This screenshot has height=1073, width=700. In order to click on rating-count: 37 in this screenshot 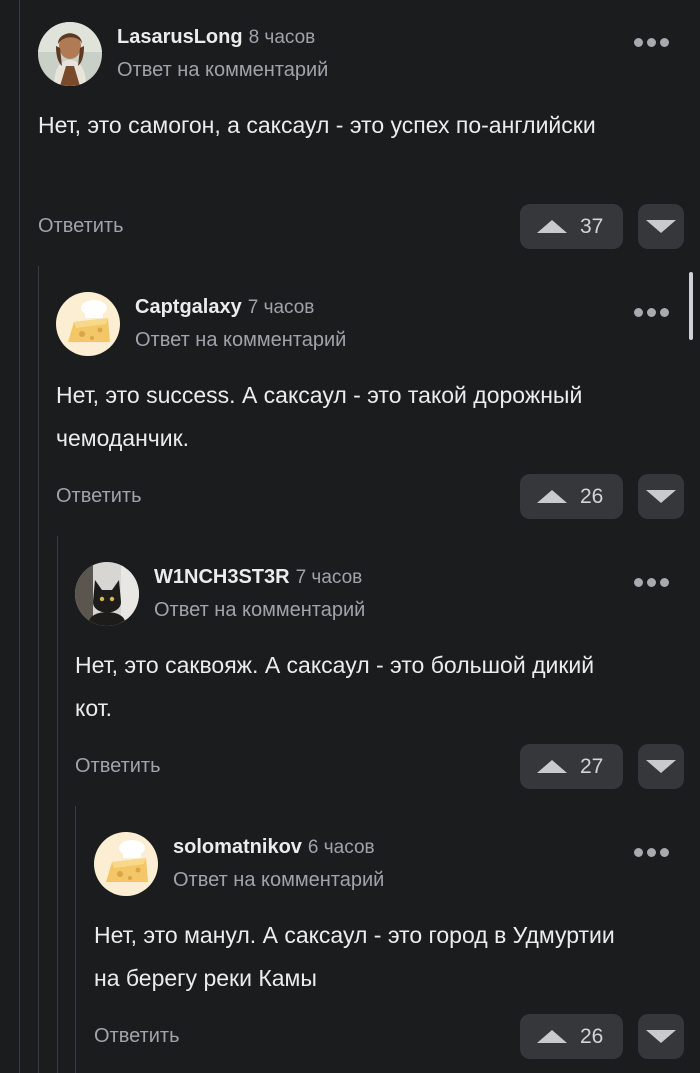, I will do `click(592, 226)`.